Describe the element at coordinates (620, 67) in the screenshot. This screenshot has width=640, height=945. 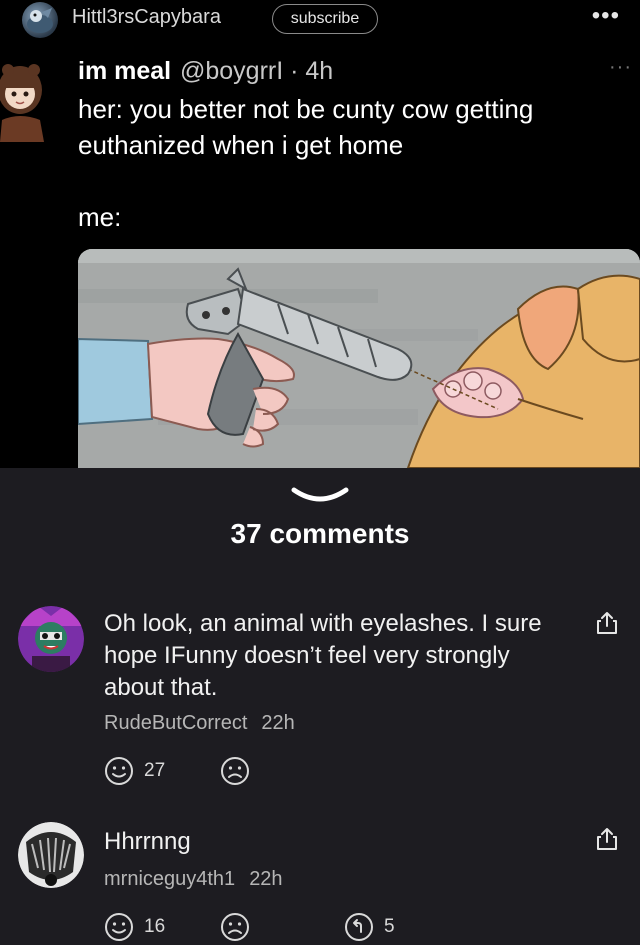
I see `tweet-more-icon: ···` at that location.